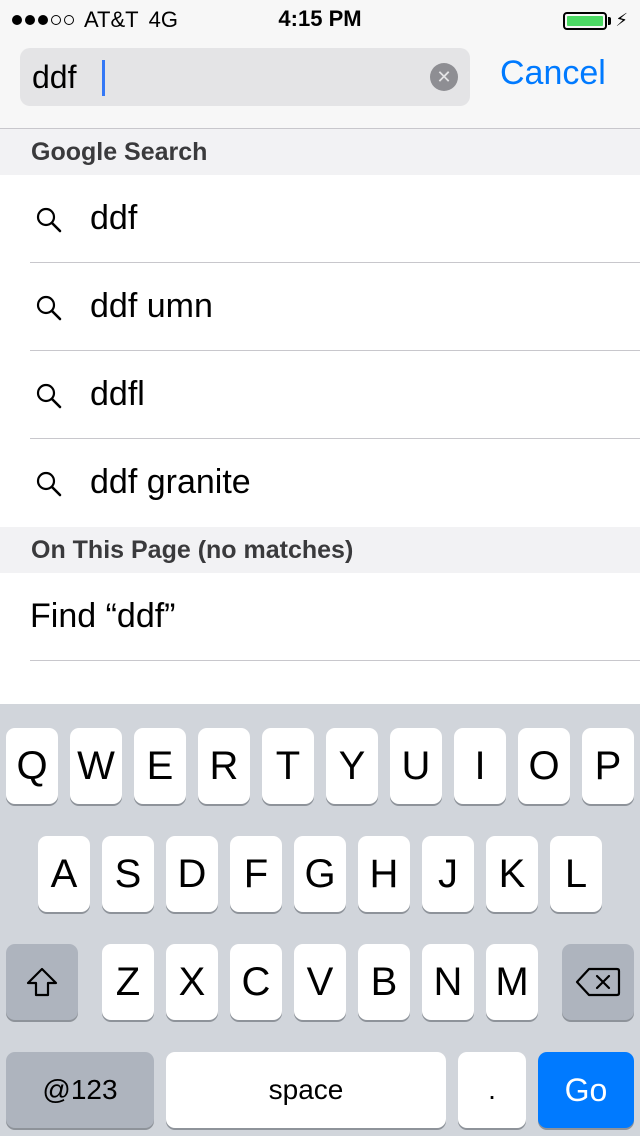  Describe the element at coordinates (320, 307) in the screenshot. I see `suggestion-row: ddf umn` at that location.